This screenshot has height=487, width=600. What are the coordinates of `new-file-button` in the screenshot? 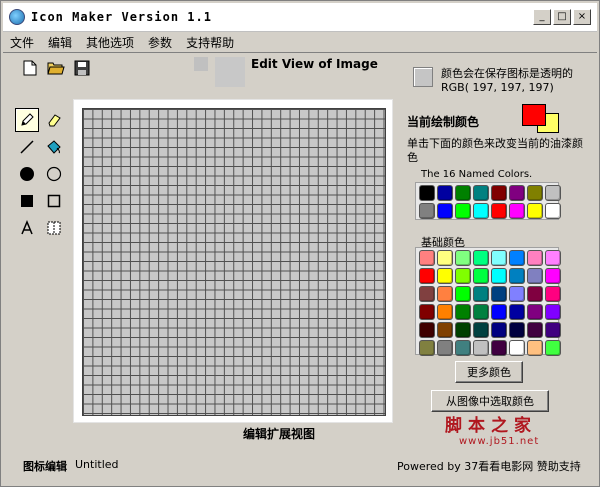 It's located at (30, 68).